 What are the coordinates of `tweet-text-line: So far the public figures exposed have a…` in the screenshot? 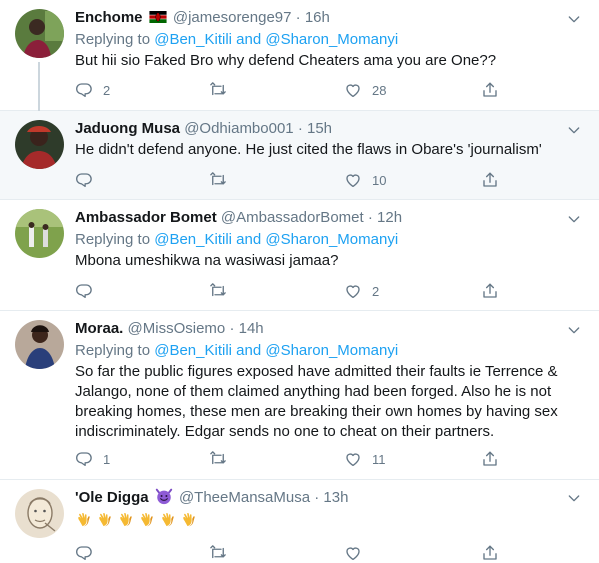 It's located at (316, 371).